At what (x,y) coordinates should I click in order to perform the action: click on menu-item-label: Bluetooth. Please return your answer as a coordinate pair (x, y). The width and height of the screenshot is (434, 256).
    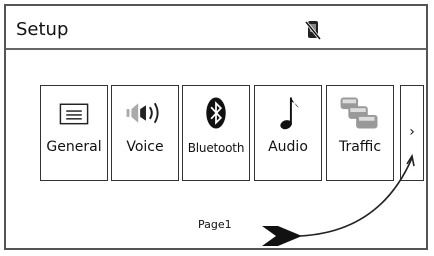
    Looking at the image, I should click on (216, 148).